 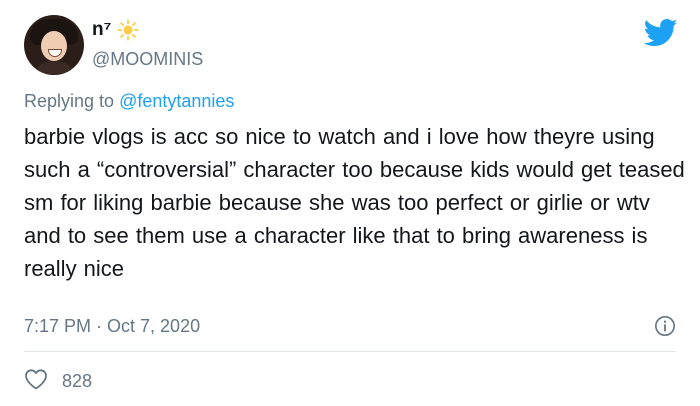 I want to click on replying-to-line: Replying to @fentytannies, so click(x=129, y=101).